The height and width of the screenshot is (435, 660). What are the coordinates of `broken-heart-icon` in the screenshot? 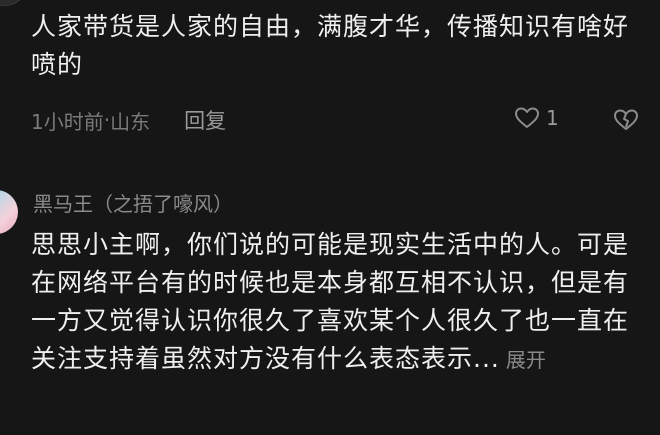 It's located at (626, 119).